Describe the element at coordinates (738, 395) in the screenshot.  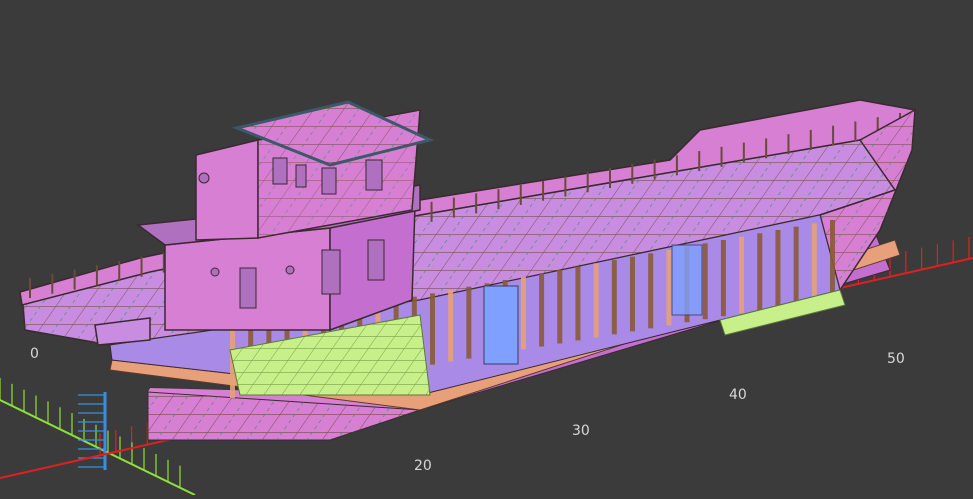
I see `frame-label-40: 40` at that location.